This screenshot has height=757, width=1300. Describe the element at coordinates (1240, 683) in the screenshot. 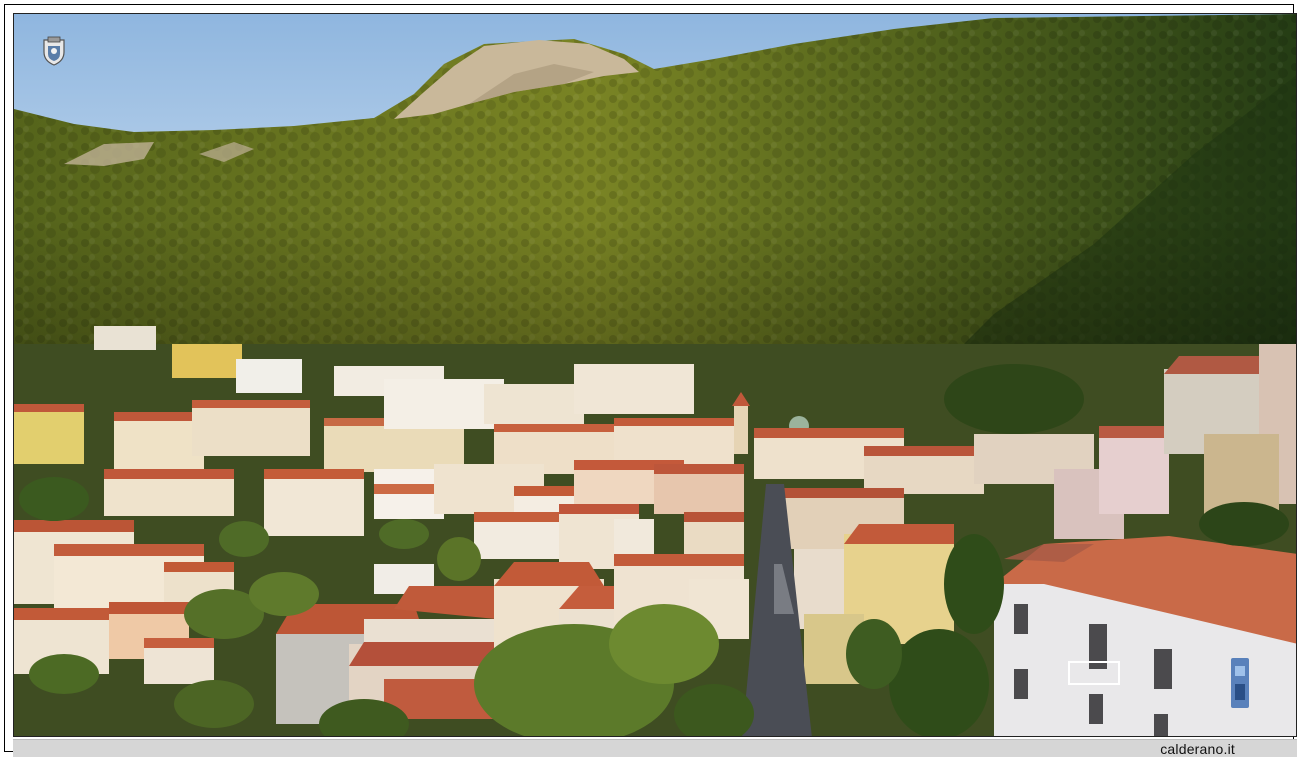

I see `blue-badge-icon` at that location.